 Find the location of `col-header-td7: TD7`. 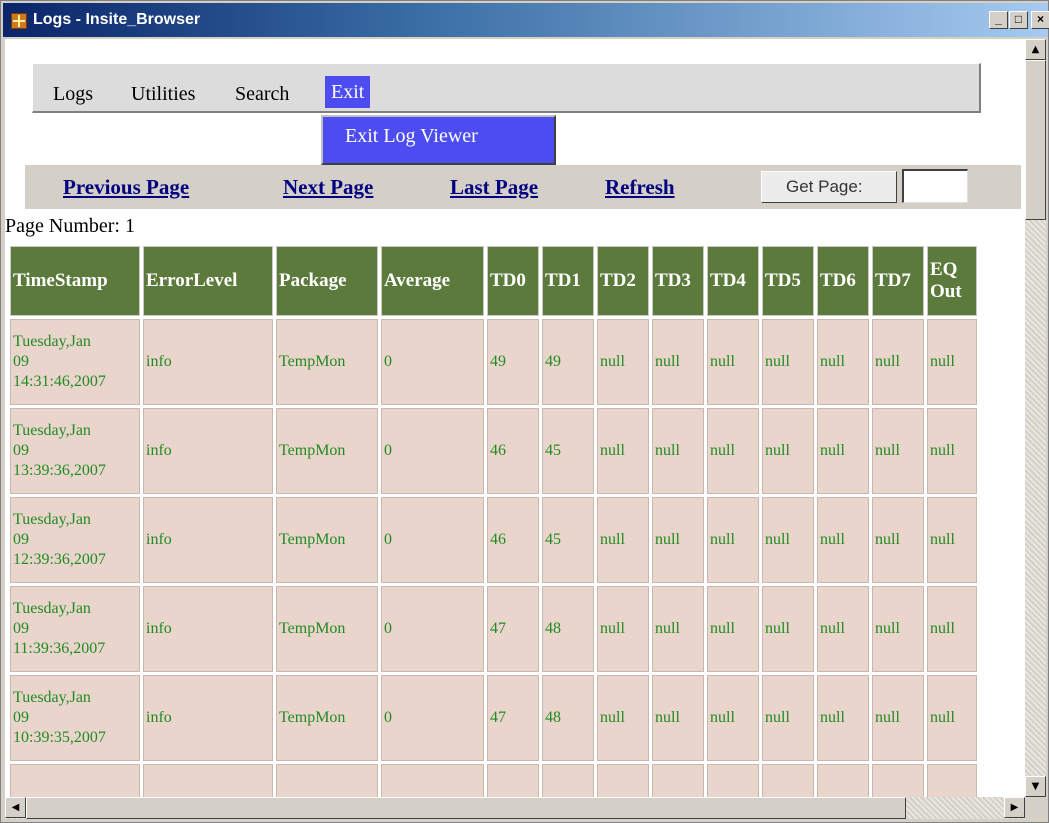

col-header-td7: TD7 is located at coordinates (898, 281).